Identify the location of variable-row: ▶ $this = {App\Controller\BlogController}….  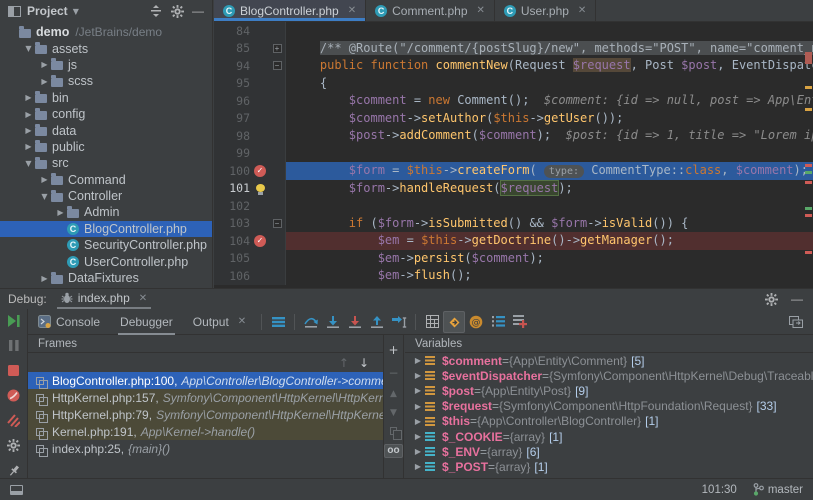
(609, 421).